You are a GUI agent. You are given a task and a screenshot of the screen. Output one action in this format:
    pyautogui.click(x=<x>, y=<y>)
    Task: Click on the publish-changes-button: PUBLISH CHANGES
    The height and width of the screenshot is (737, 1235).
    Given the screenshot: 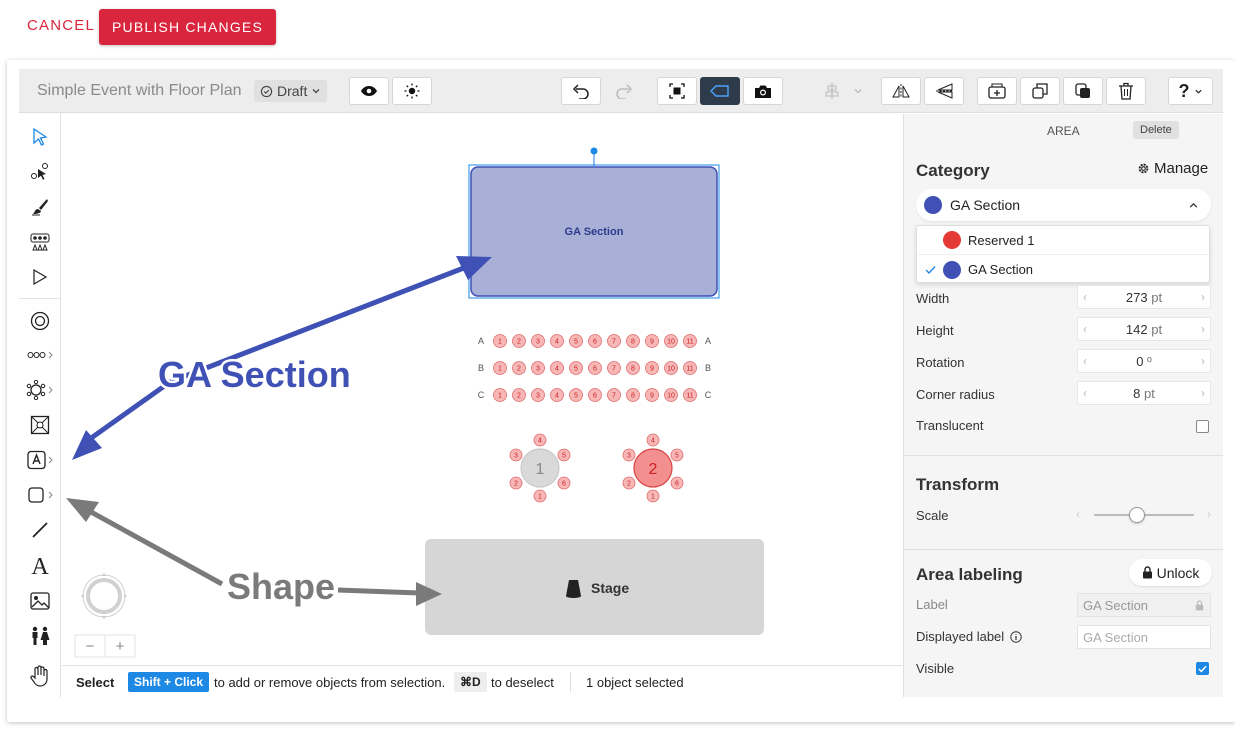 What is the action you would take?
    pyautogui.click(x=187, y=27)
    